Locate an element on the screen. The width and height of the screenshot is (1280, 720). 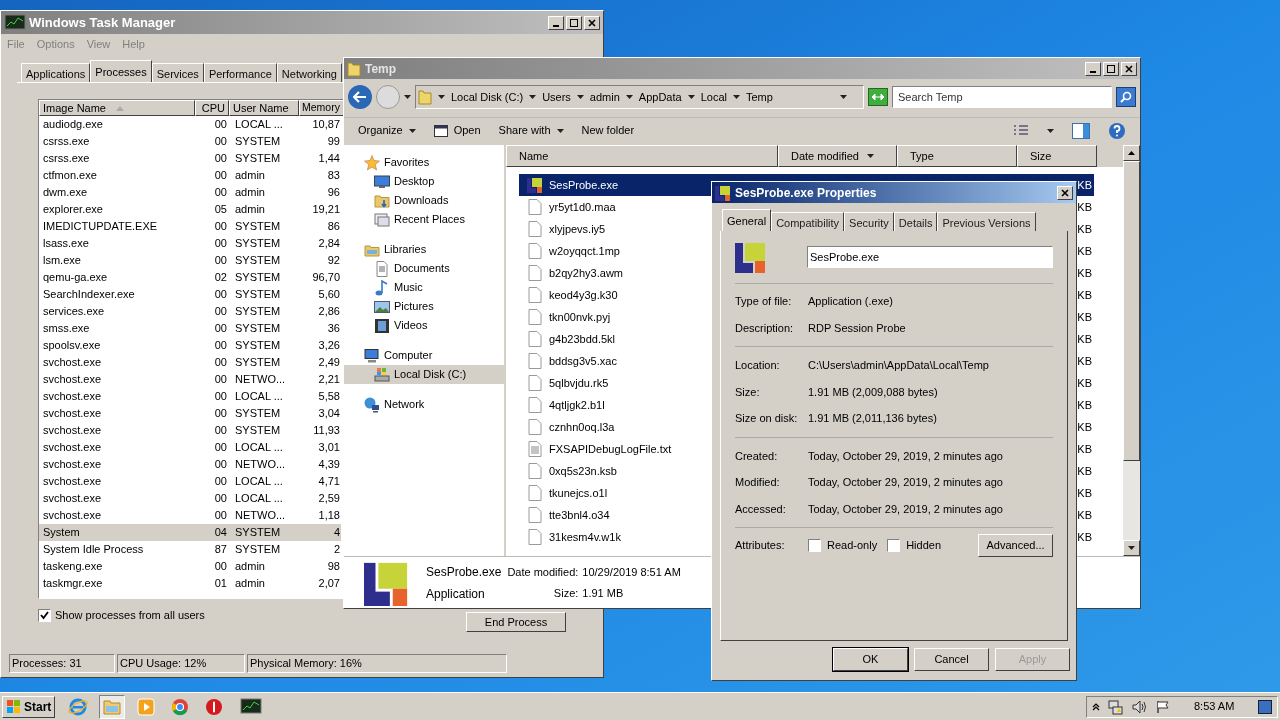
window-title: Windows Task Manager is located at coordinates (102, 22).